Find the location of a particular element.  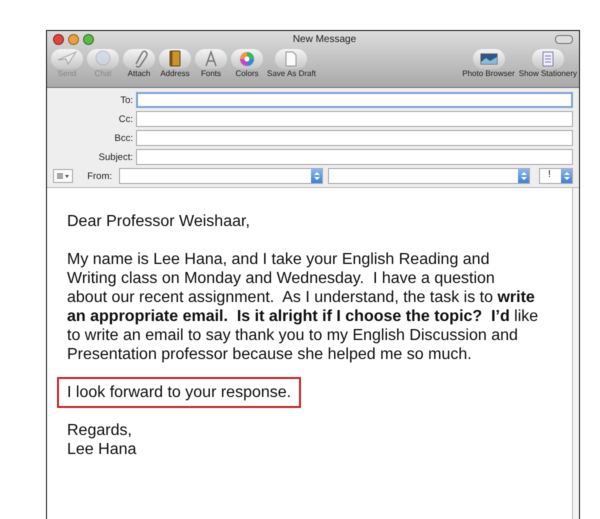

field-label: Subject: is located at coordinates (115, 157).